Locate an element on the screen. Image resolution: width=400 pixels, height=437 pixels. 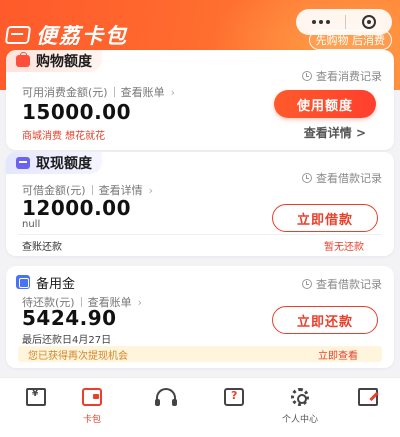
available-amount: 15000.00 is located at coordinates (77, 112).